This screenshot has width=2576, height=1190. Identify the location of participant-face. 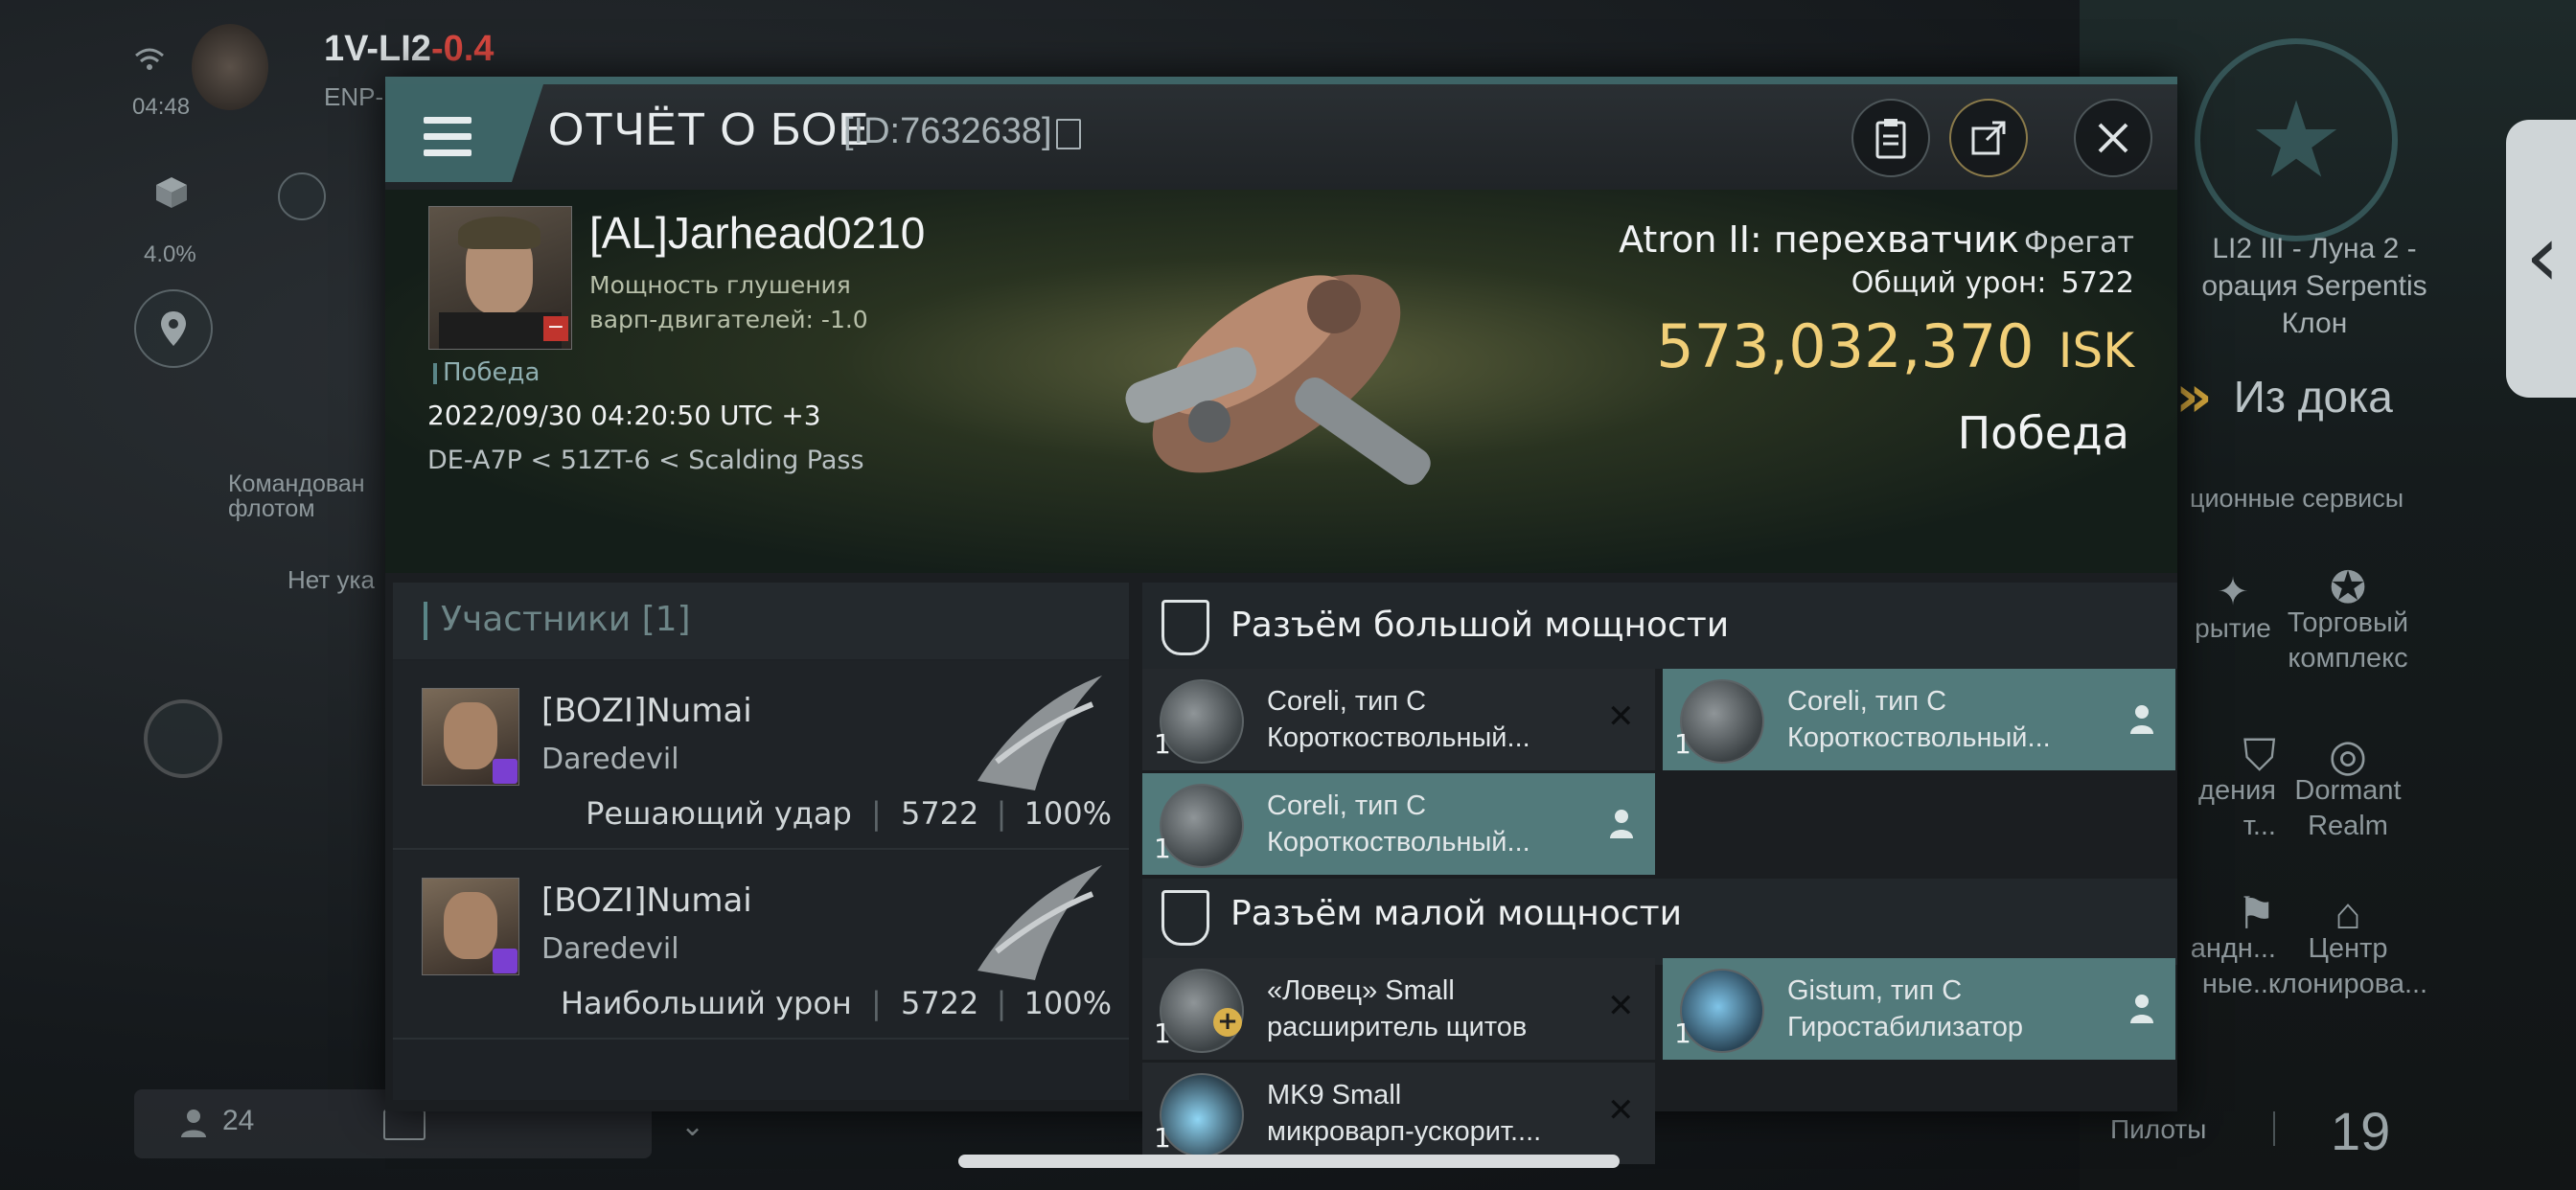
(470, 735).